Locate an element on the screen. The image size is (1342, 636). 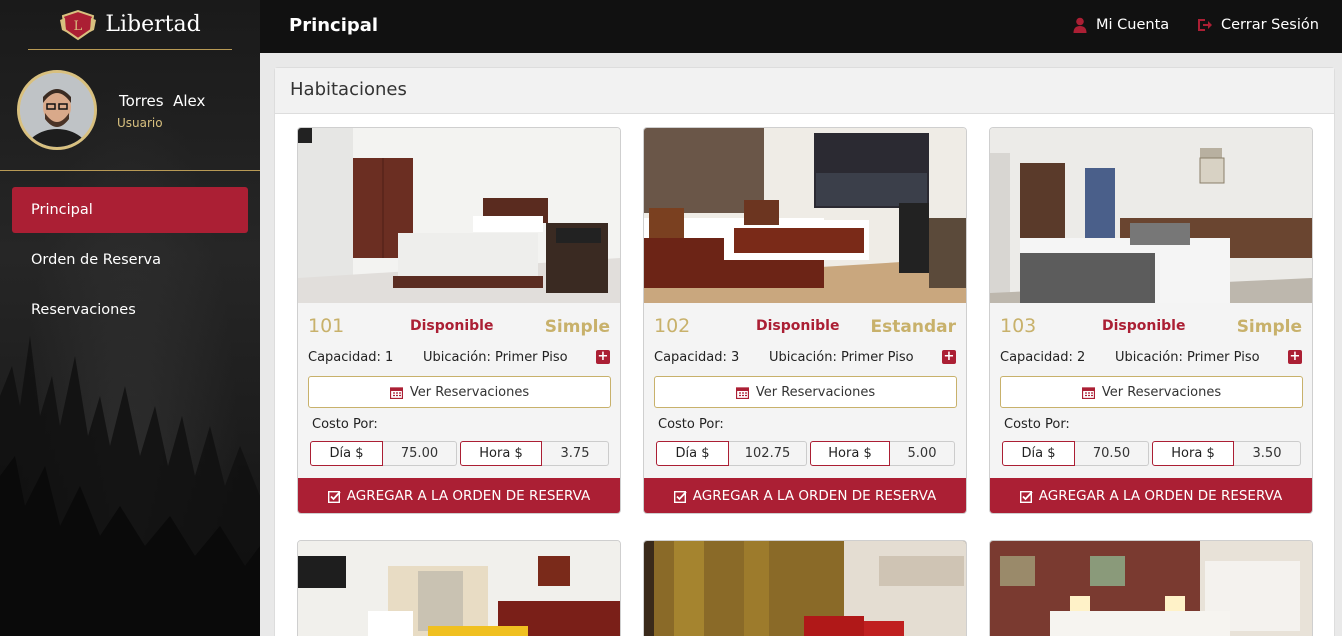
sign-out-icon is located at coordinates (1205, 25).